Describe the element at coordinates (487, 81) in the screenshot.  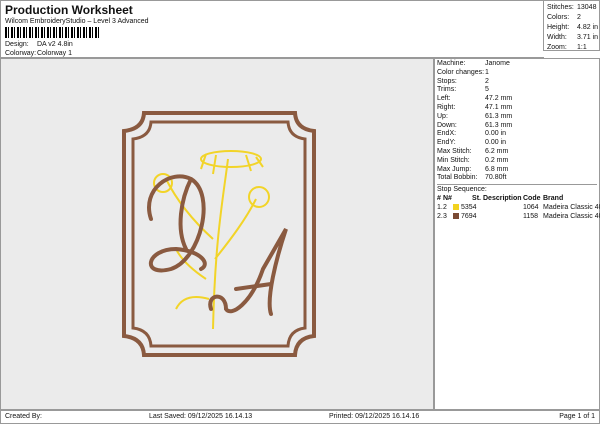
I see `detail-value: 2` at that location.